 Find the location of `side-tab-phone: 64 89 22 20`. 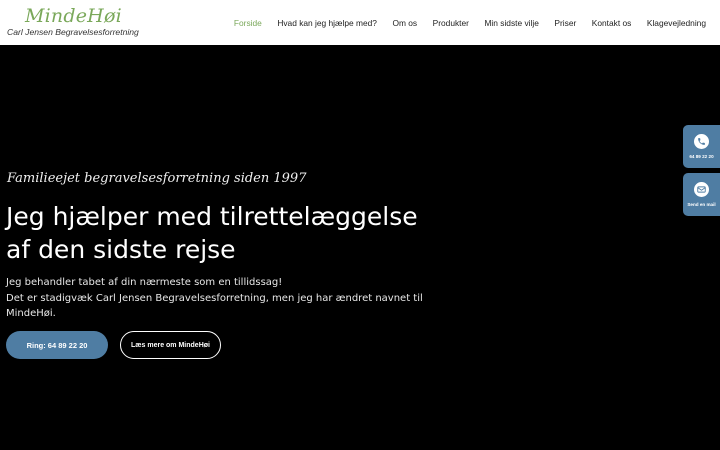

side-tab-phone: 64 89 22 20 is located at coordinates (701, 146).